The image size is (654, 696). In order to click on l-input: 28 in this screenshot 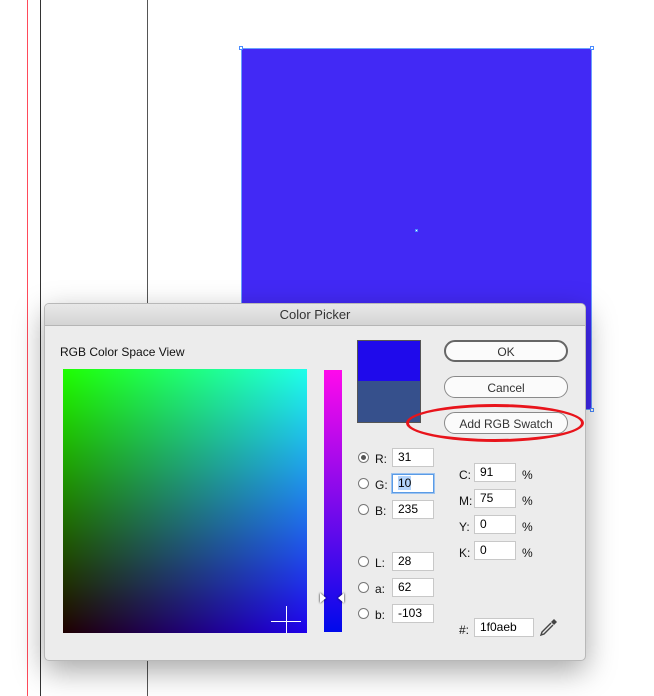, I will do `click(413, 561)`.